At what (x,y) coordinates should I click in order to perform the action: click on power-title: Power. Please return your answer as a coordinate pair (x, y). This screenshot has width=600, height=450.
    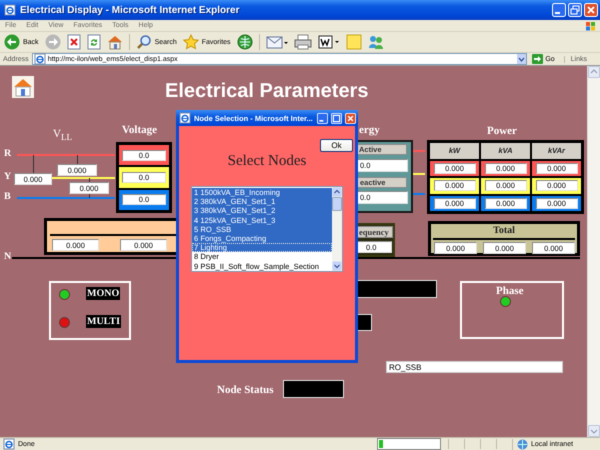
    Looking at the image, I should click on (502, 131).